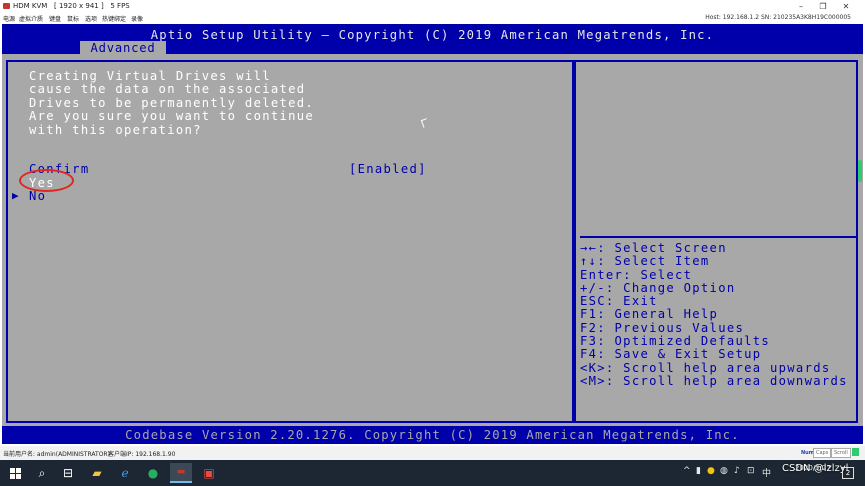  What do you see at coordinates (698, 471) in the screenshot?
I see `tray-battery-icon: ▮` at bounding box center [698, 471].